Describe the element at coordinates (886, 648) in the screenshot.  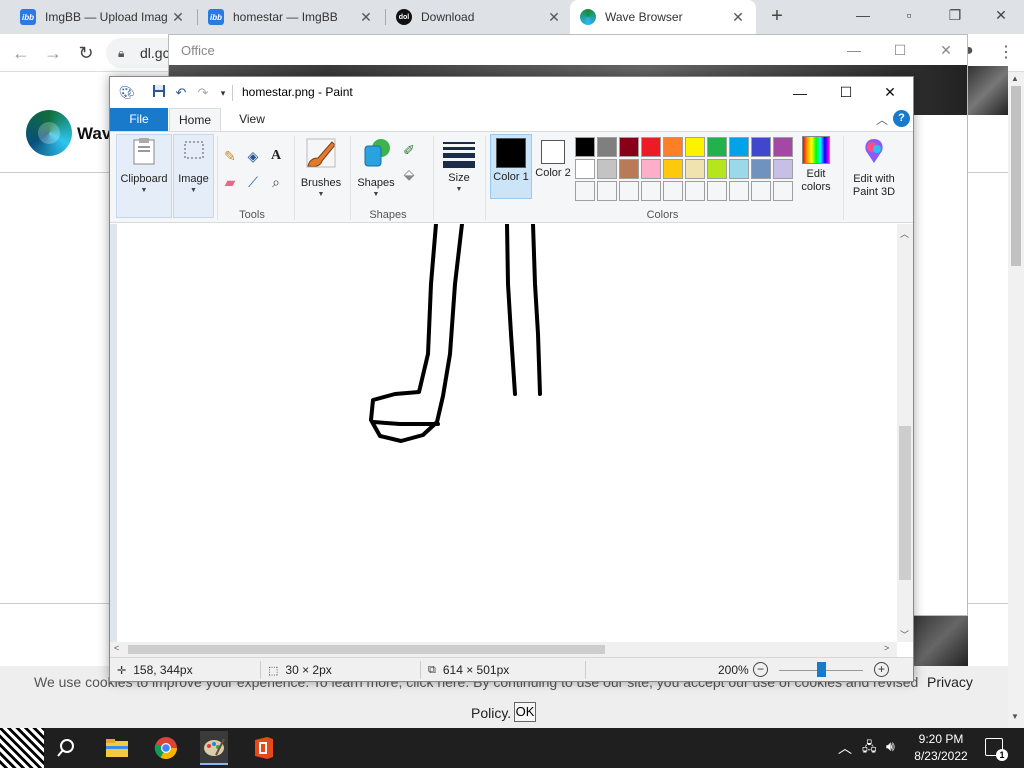
I see `scroll-right-icon: >` at that location.